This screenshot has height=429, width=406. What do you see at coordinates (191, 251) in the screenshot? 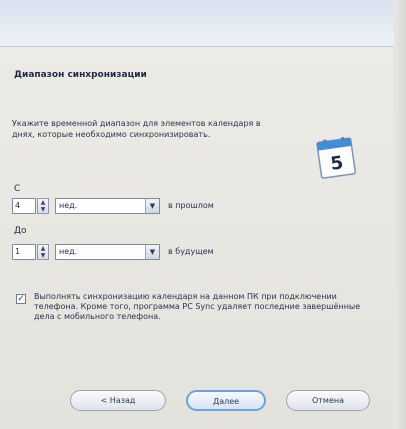
I see `to-suffix: в будущем` at bounding box center [191, 251].